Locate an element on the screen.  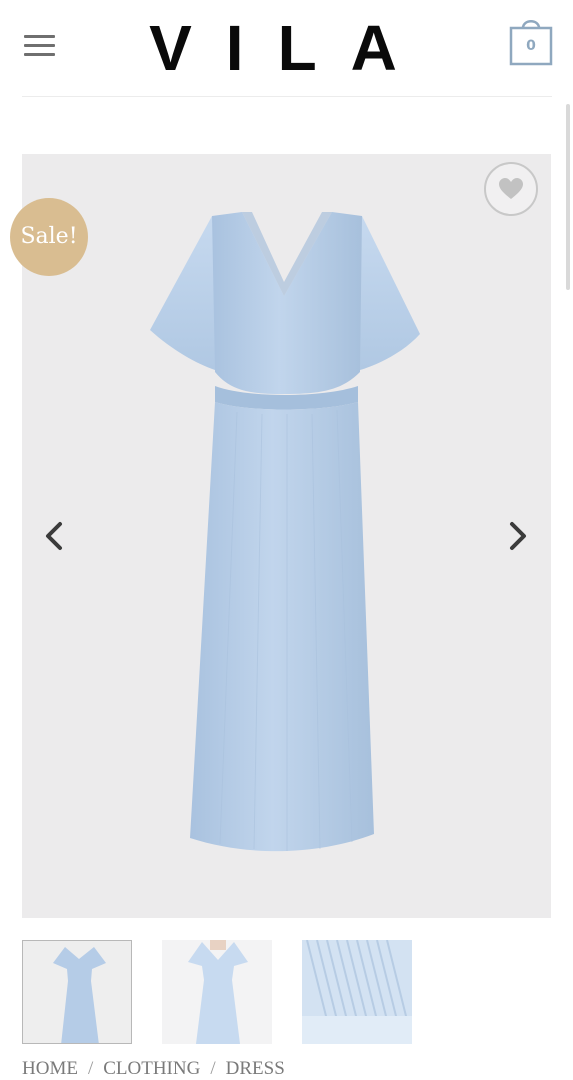
breadcrumb: HOME / CLOTHING / DRESS is located at coordinates (153, 1069).